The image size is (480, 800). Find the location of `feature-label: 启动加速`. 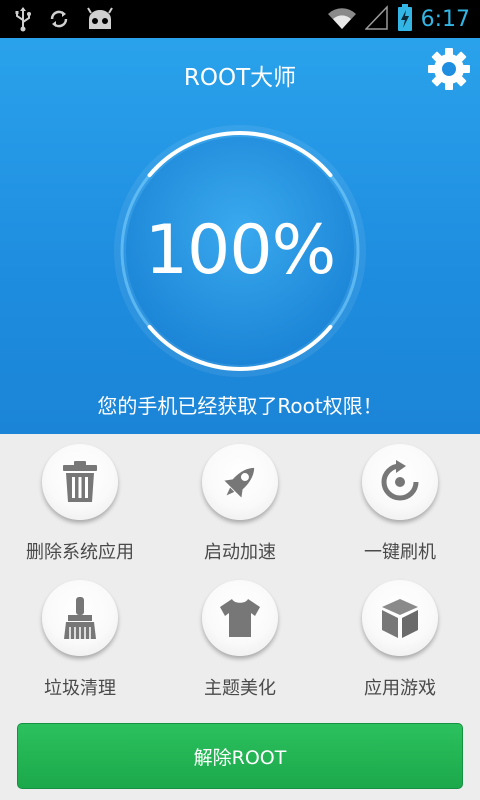

feature-label: 启动加速 is located at coordinates (240, 552).